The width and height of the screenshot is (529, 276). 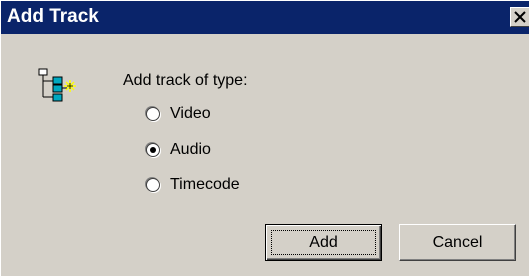 What do you see at coordinates (153, 150) in the screenshot?
I see `radio-audio-indicator` at bounding box center [153, 150].